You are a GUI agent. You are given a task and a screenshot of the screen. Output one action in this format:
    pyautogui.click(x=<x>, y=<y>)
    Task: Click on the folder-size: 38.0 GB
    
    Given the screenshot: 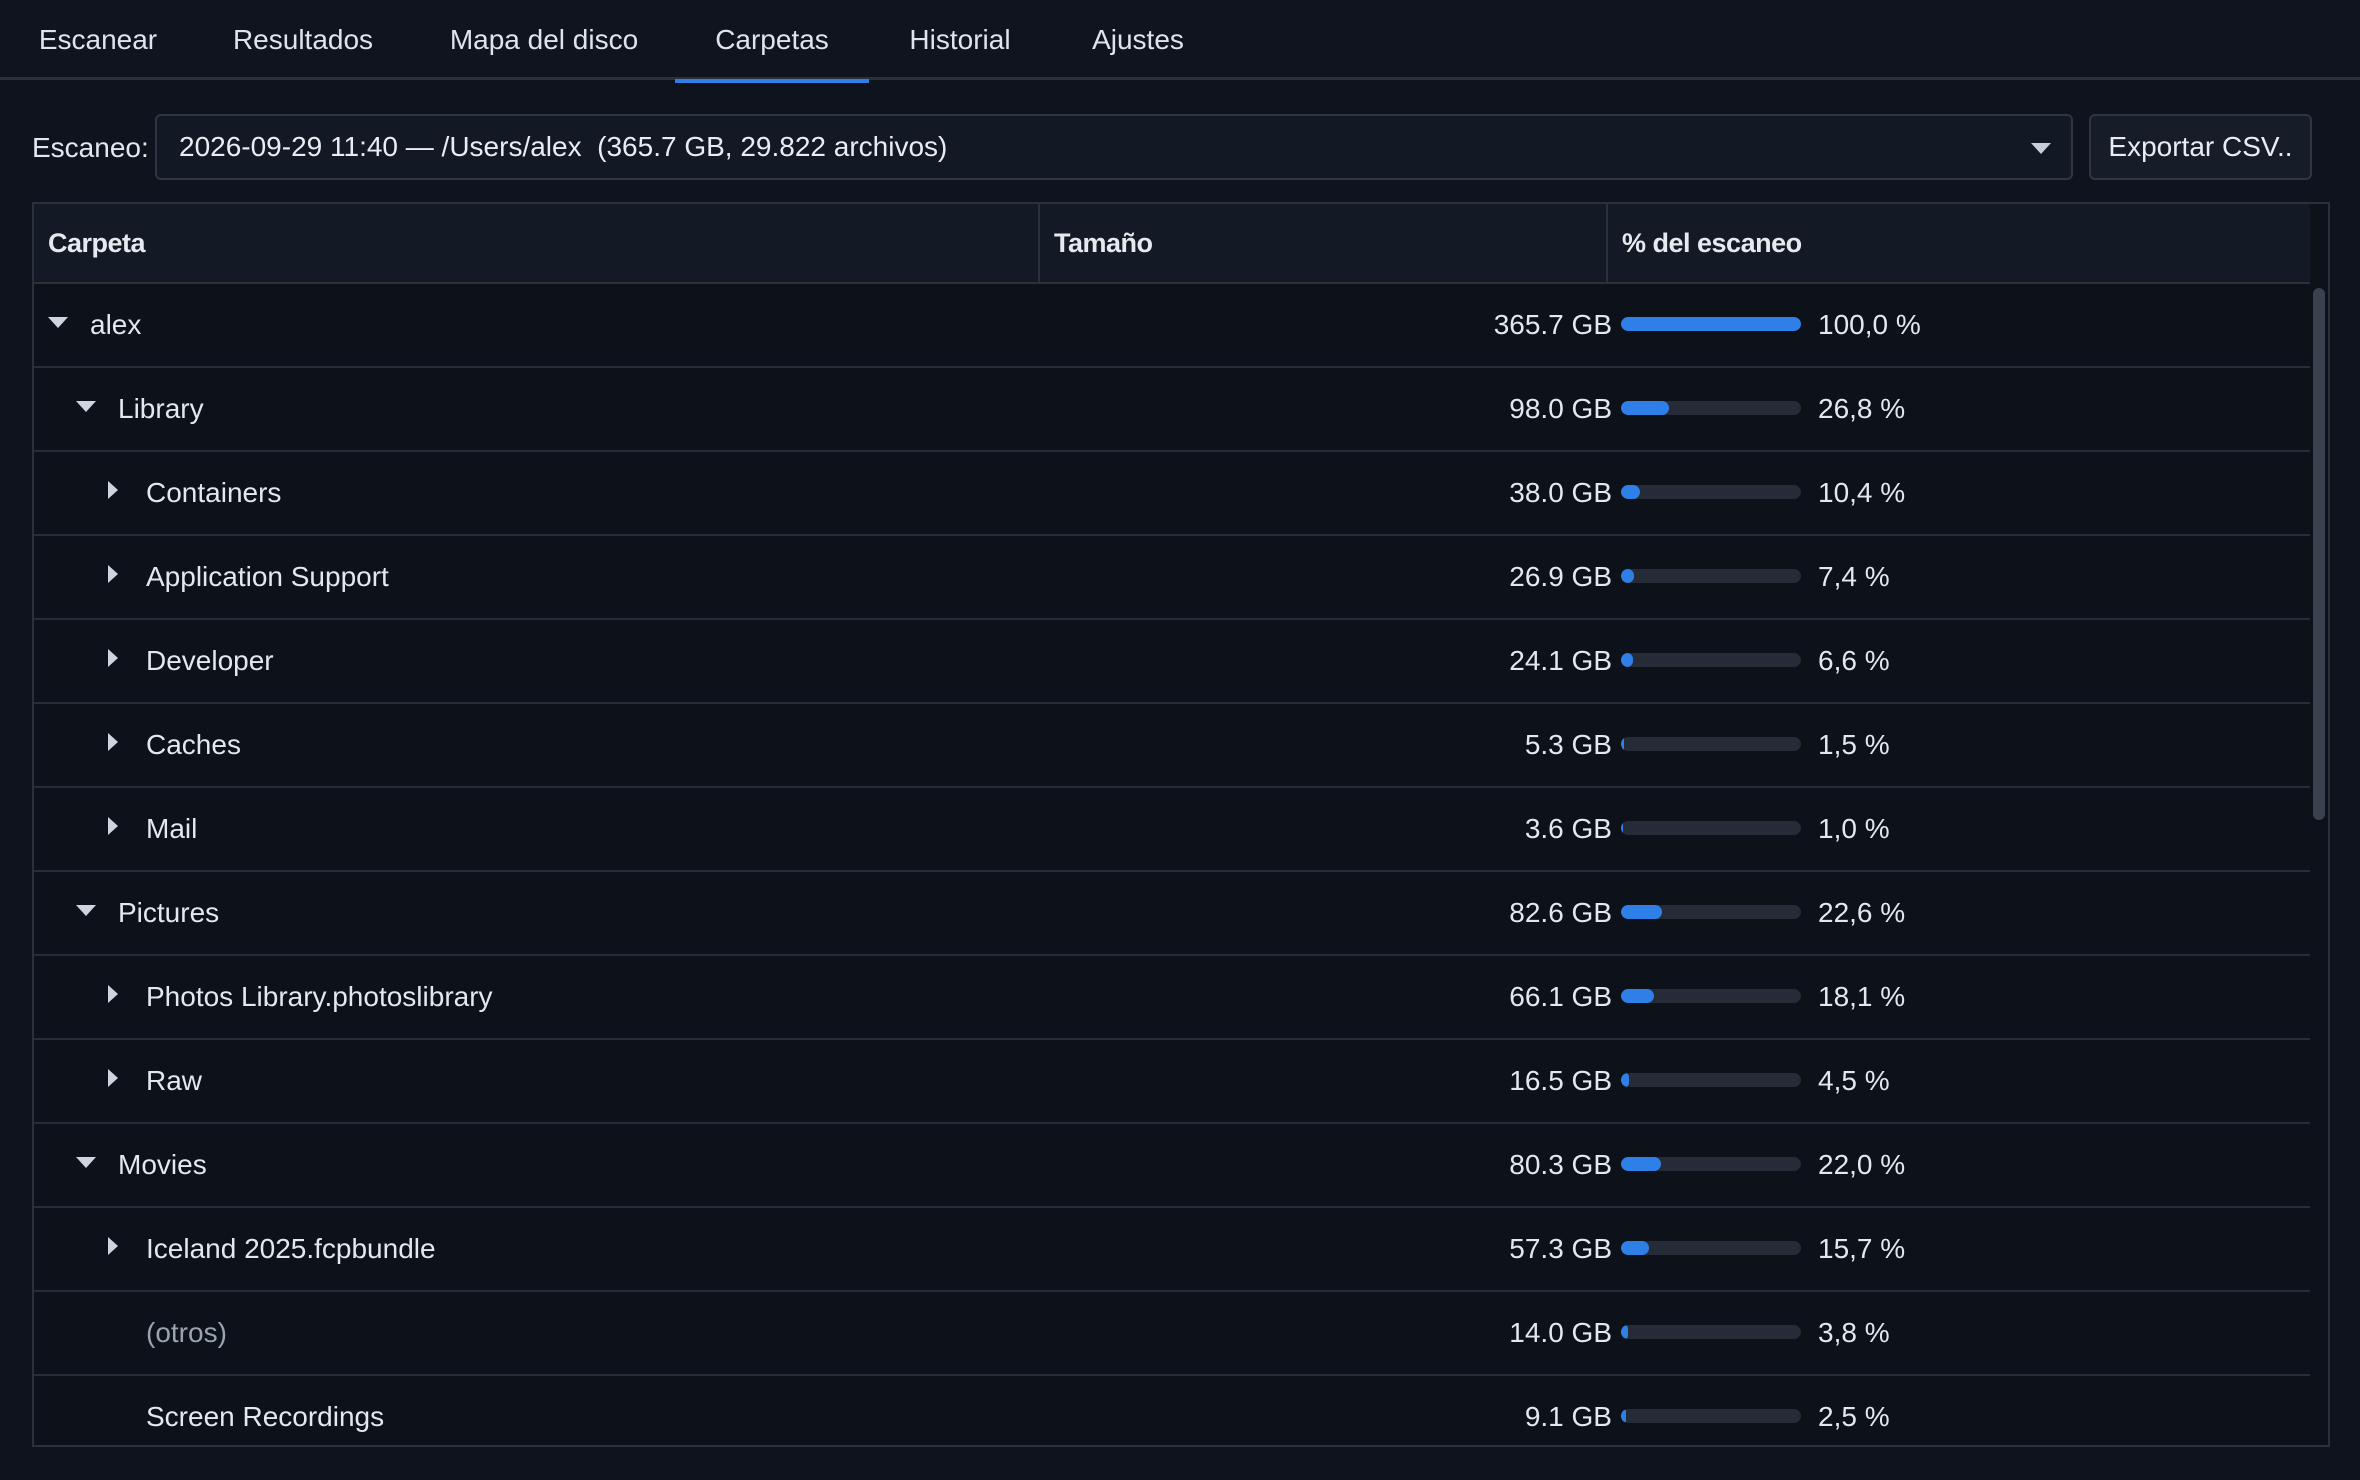 What is the action you would take?
    pyautogui.click(x=1560, y=492)
    